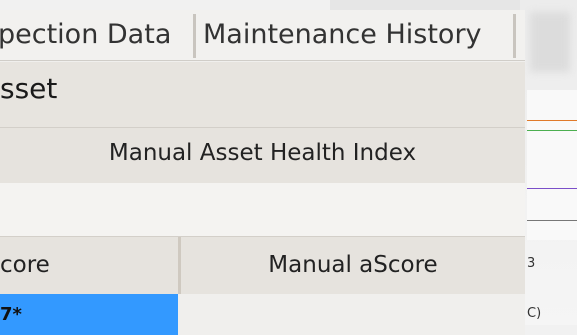  I want to click on background-axis-label: C), so click(534, 313).